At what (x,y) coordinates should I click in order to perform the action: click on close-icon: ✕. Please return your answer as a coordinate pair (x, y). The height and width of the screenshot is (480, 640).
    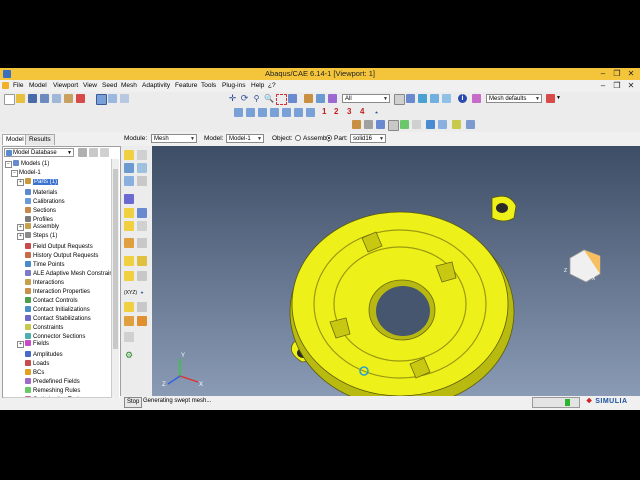
    Looking at the image, I should click on (631, 74).